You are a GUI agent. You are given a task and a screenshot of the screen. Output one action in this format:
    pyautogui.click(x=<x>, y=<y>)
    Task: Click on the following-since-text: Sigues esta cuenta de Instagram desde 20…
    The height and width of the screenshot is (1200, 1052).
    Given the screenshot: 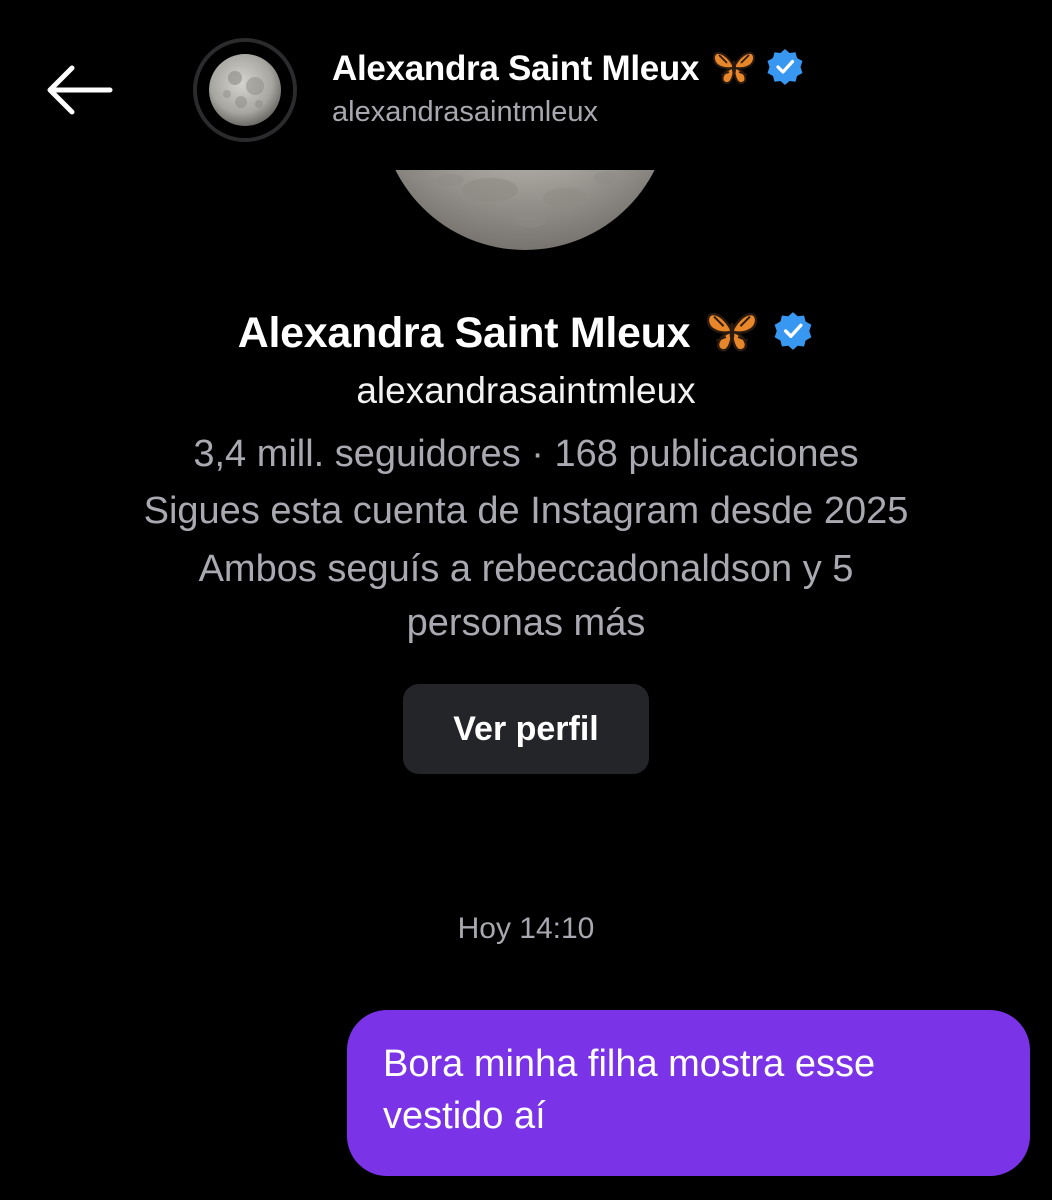 What is the action you would take?
    pyautogui.click(x=526, y=511)
    